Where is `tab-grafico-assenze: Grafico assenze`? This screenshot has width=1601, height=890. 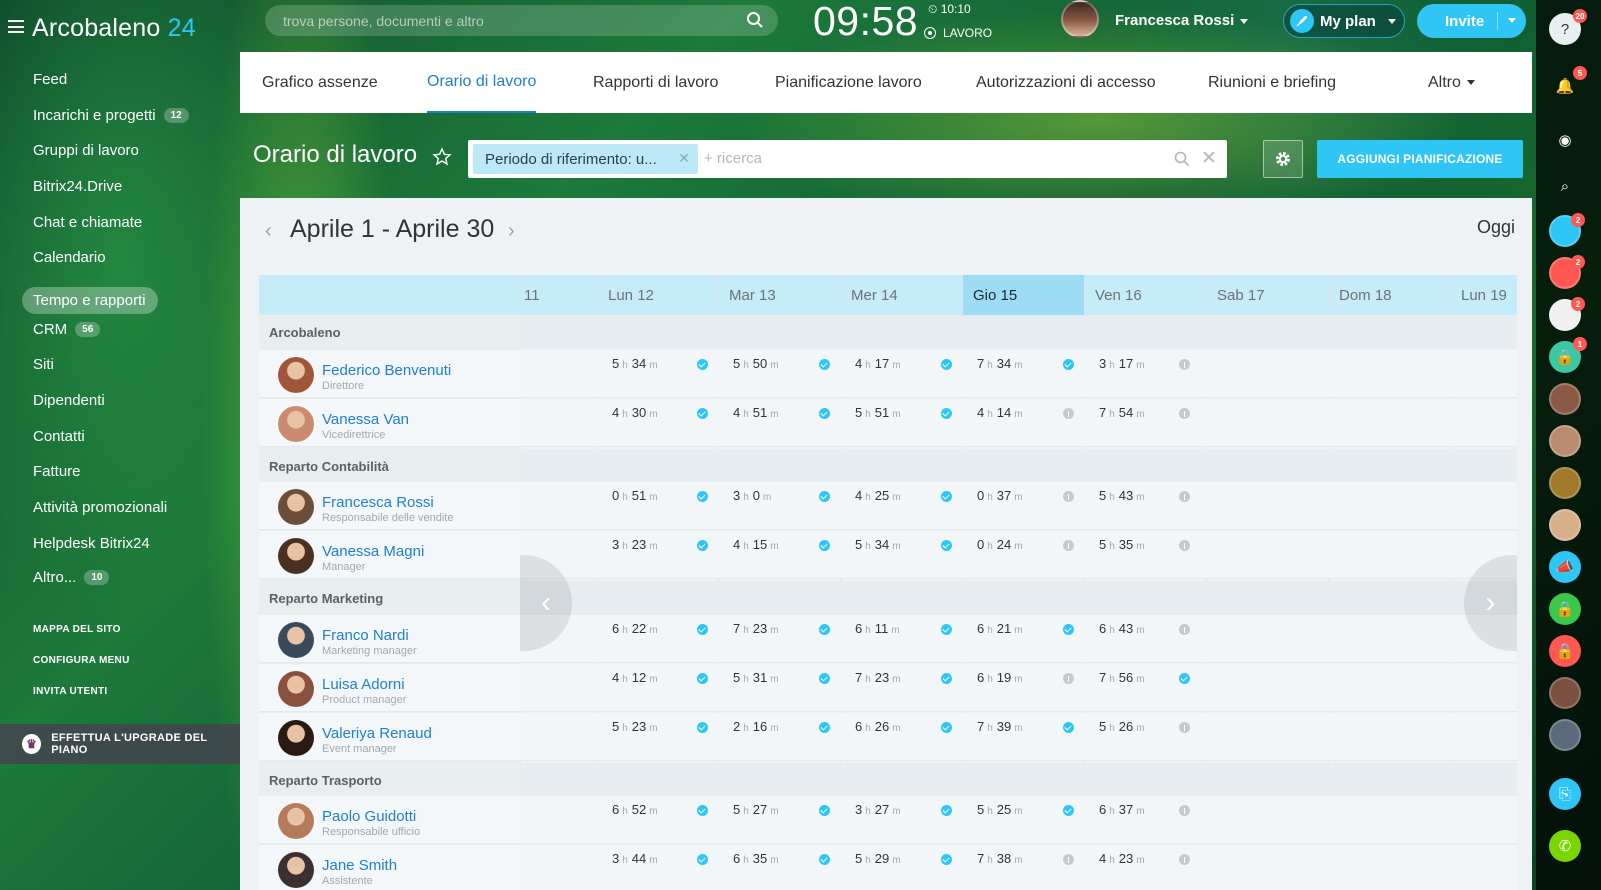 tab-grafico-assenze: Grafico assenze is located at coordinates (320, 82).